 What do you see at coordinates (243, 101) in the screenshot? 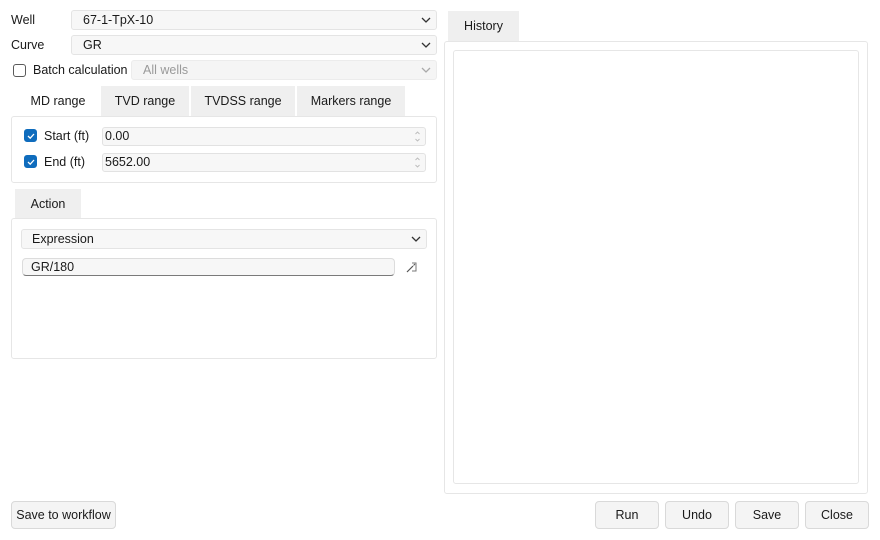
I see `tab-tvdss-range: TVDSS range` at bounding box center [243, 101].